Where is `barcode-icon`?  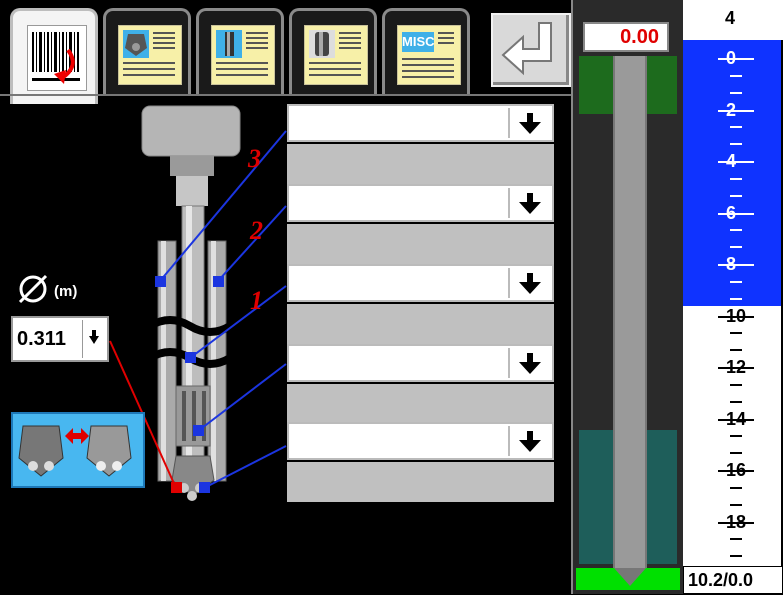
barcode-icon is located at coordinates (57, 58).